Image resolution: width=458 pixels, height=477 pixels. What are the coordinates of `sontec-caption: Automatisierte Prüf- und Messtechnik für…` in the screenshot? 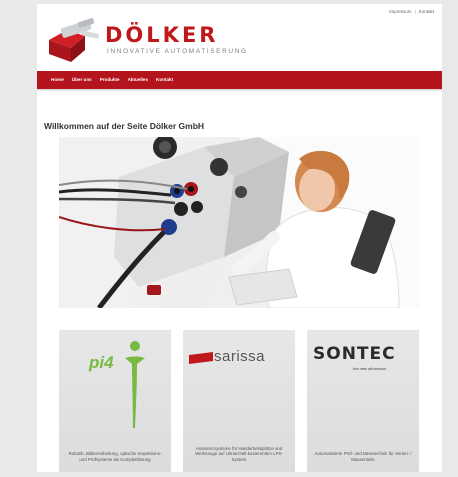 It's located at (363, 456).